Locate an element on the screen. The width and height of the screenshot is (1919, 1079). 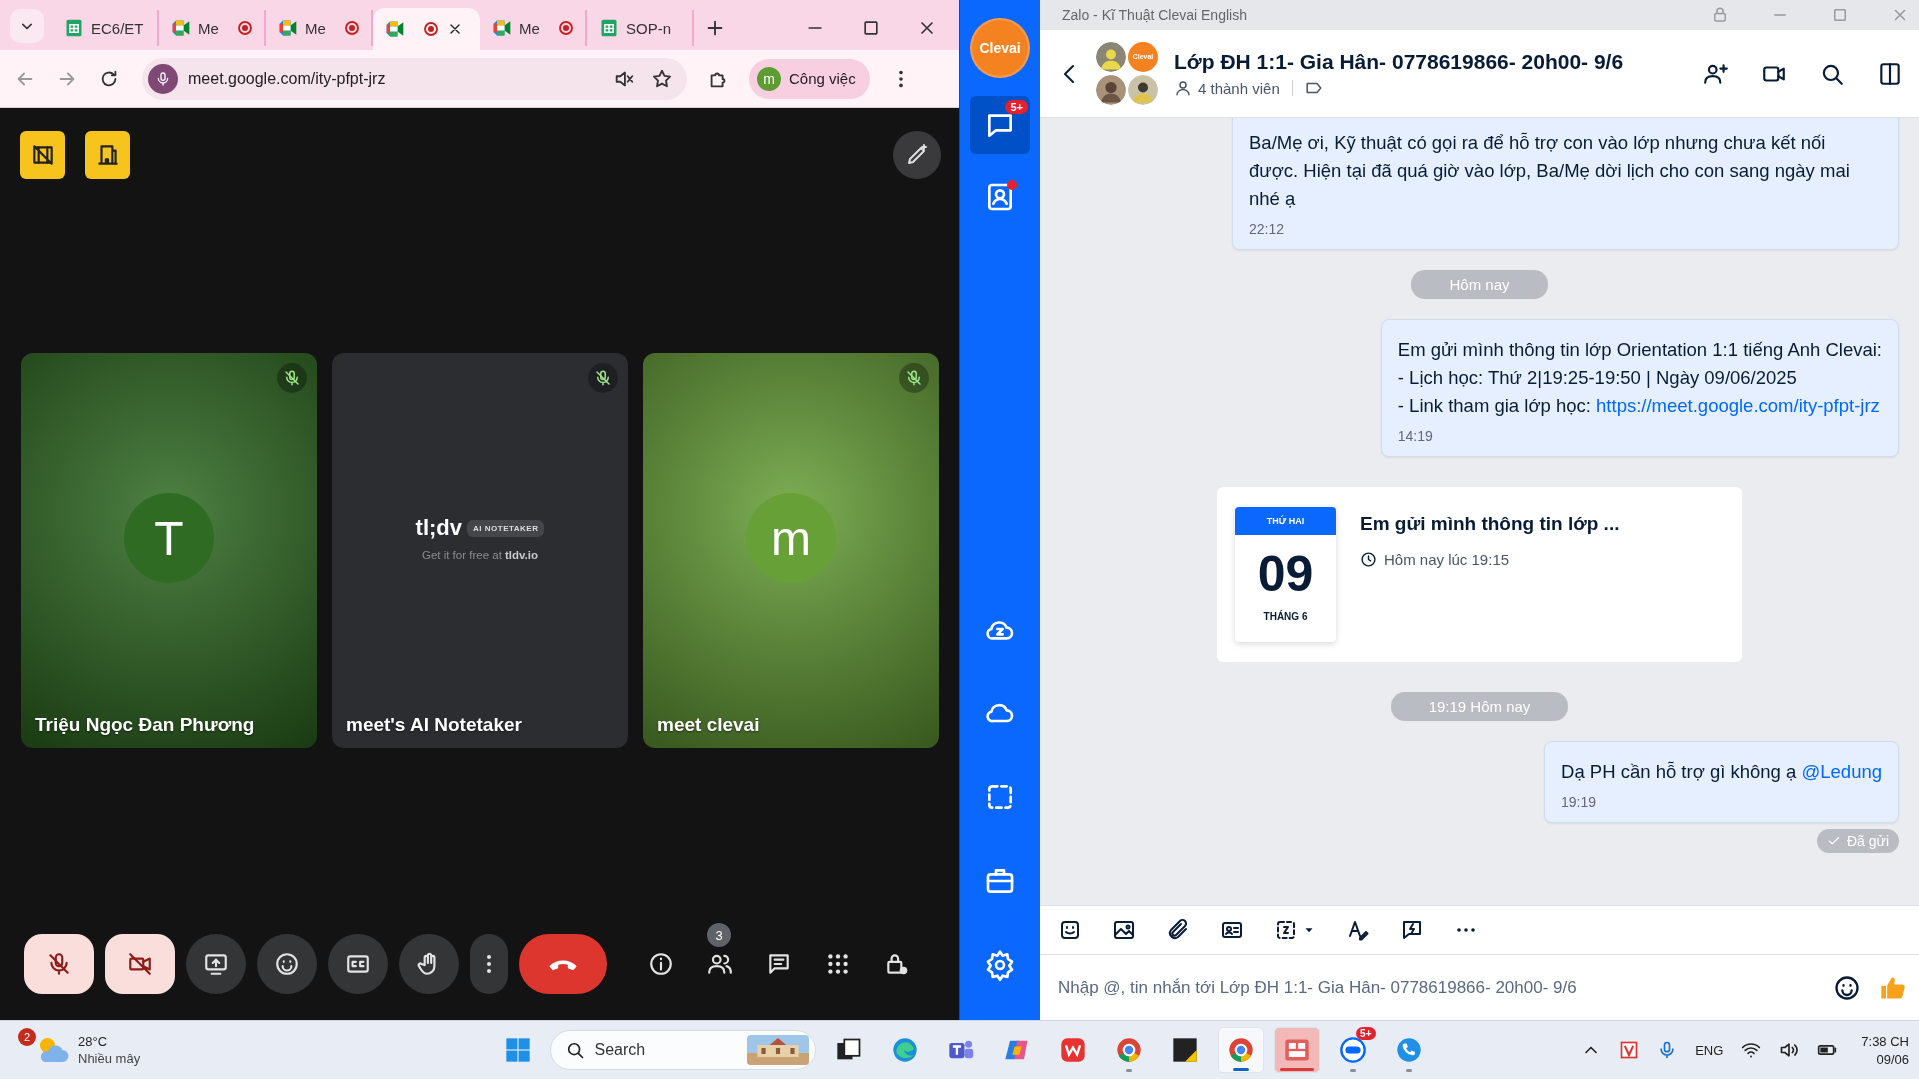
browser-tab is located at coordinates (426, 29).